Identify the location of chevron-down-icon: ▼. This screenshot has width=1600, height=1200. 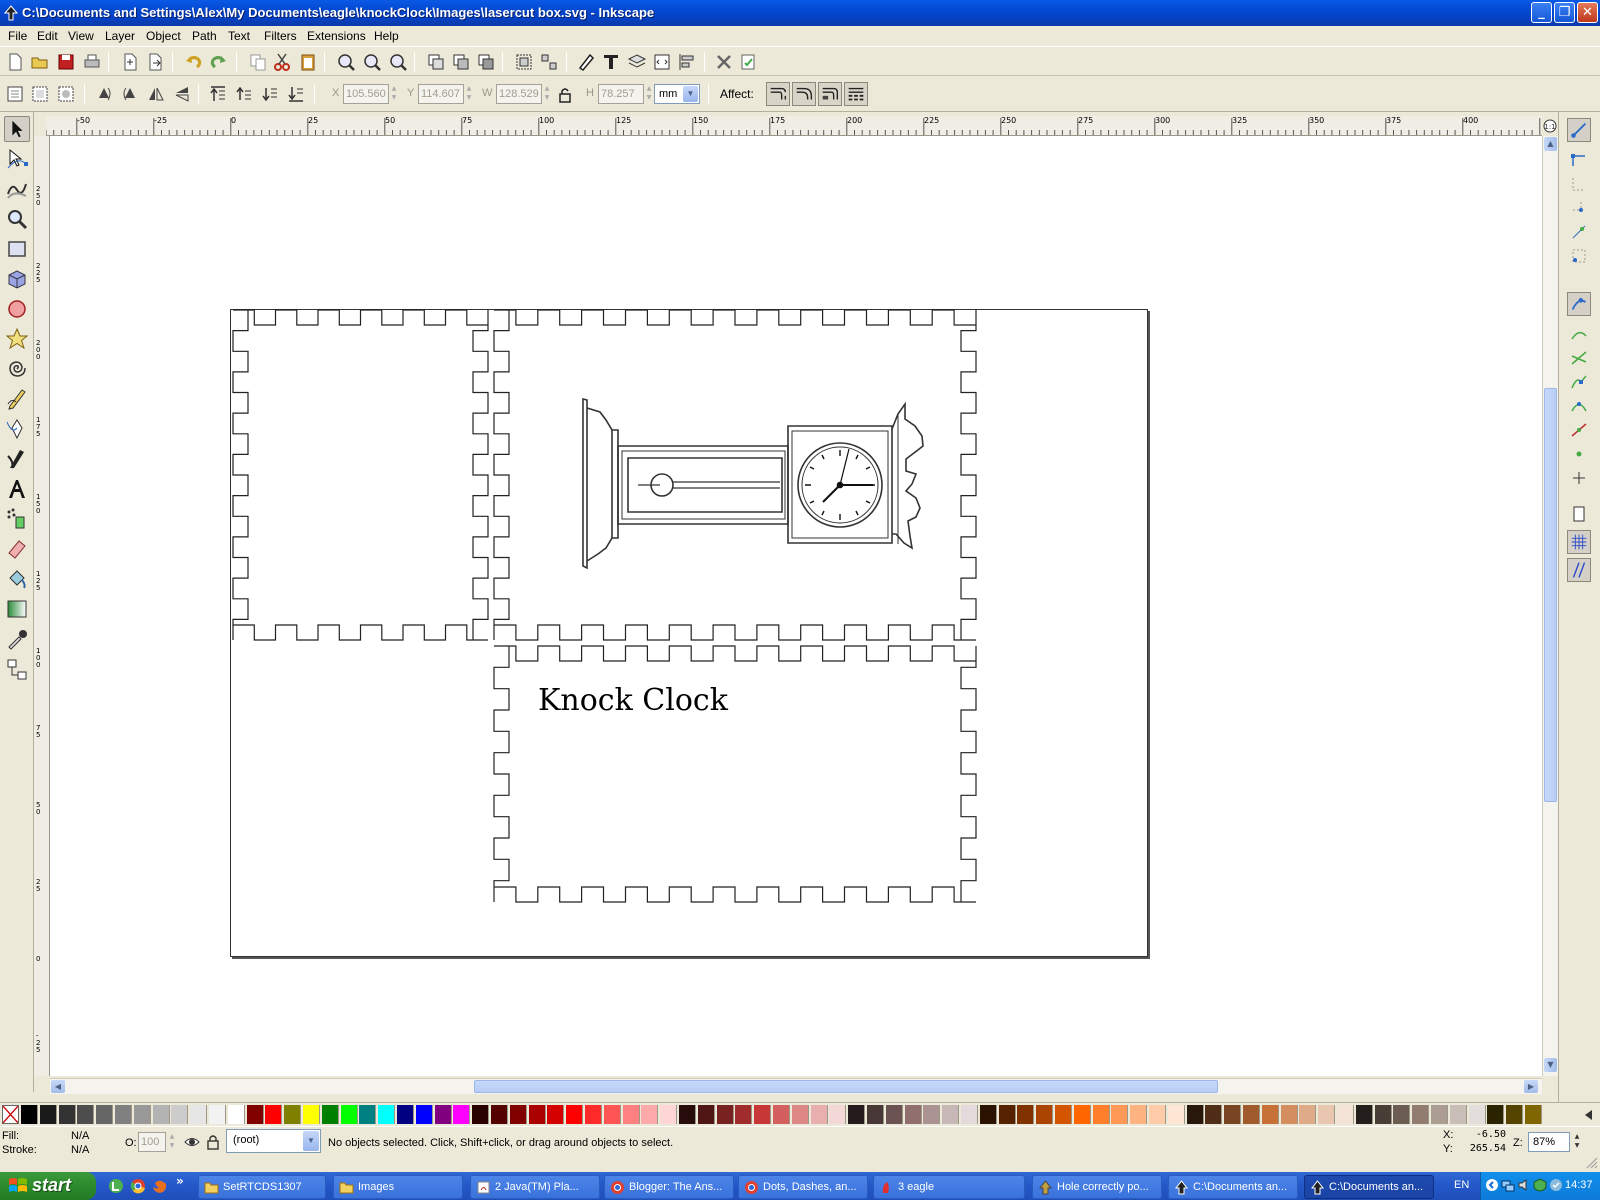
(311, 1141).